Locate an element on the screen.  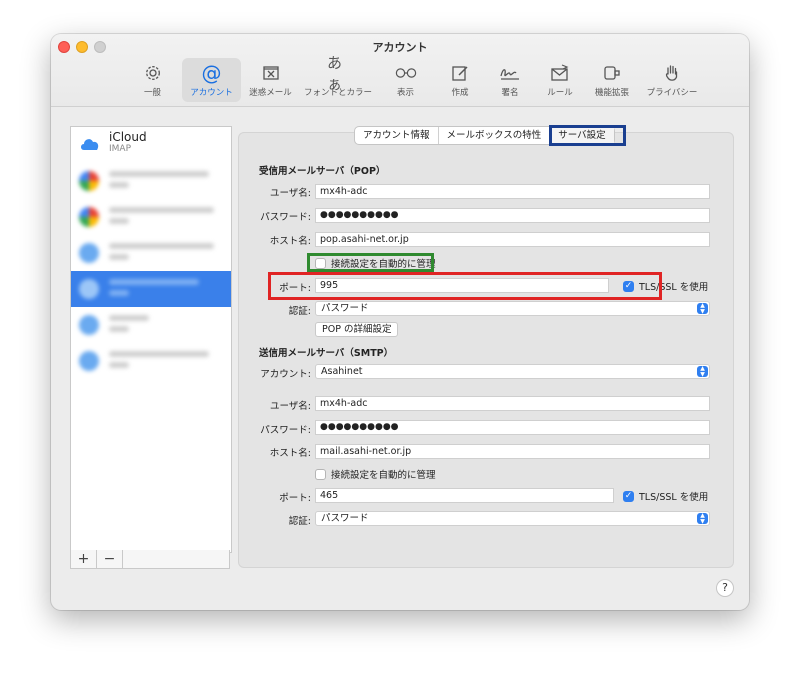
incoming-username-label: ユーザ名: is located at coordinates (290, 193).